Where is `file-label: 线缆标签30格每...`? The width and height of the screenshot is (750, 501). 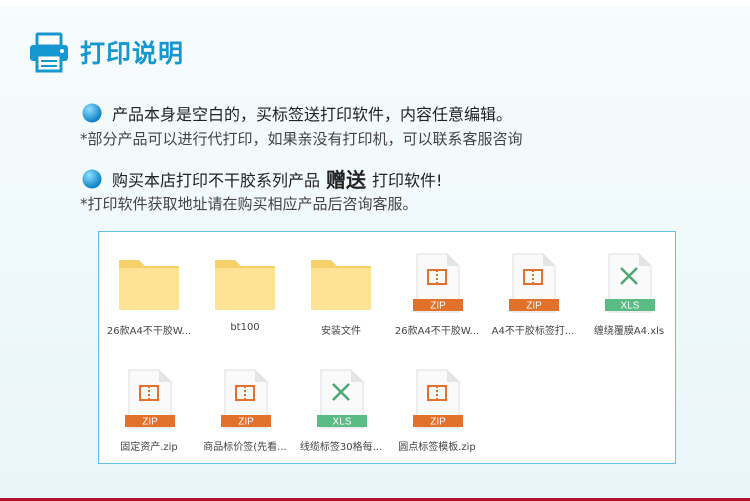
file-label: 线缆标签30格每... is located at coordinates (341, 447).